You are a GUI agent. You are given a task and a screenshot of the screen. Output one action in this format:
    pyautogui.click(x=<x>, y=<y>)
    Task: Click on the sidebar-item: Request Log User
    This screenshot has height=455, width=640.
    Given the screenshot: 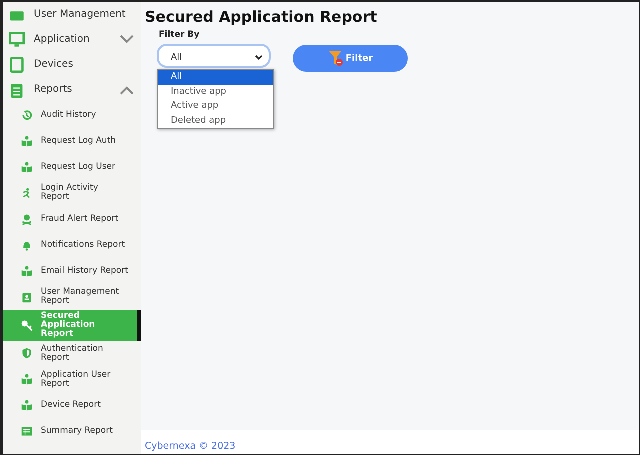 What is the action you would take?
    pyautogui.click(x=72, y=167)
    